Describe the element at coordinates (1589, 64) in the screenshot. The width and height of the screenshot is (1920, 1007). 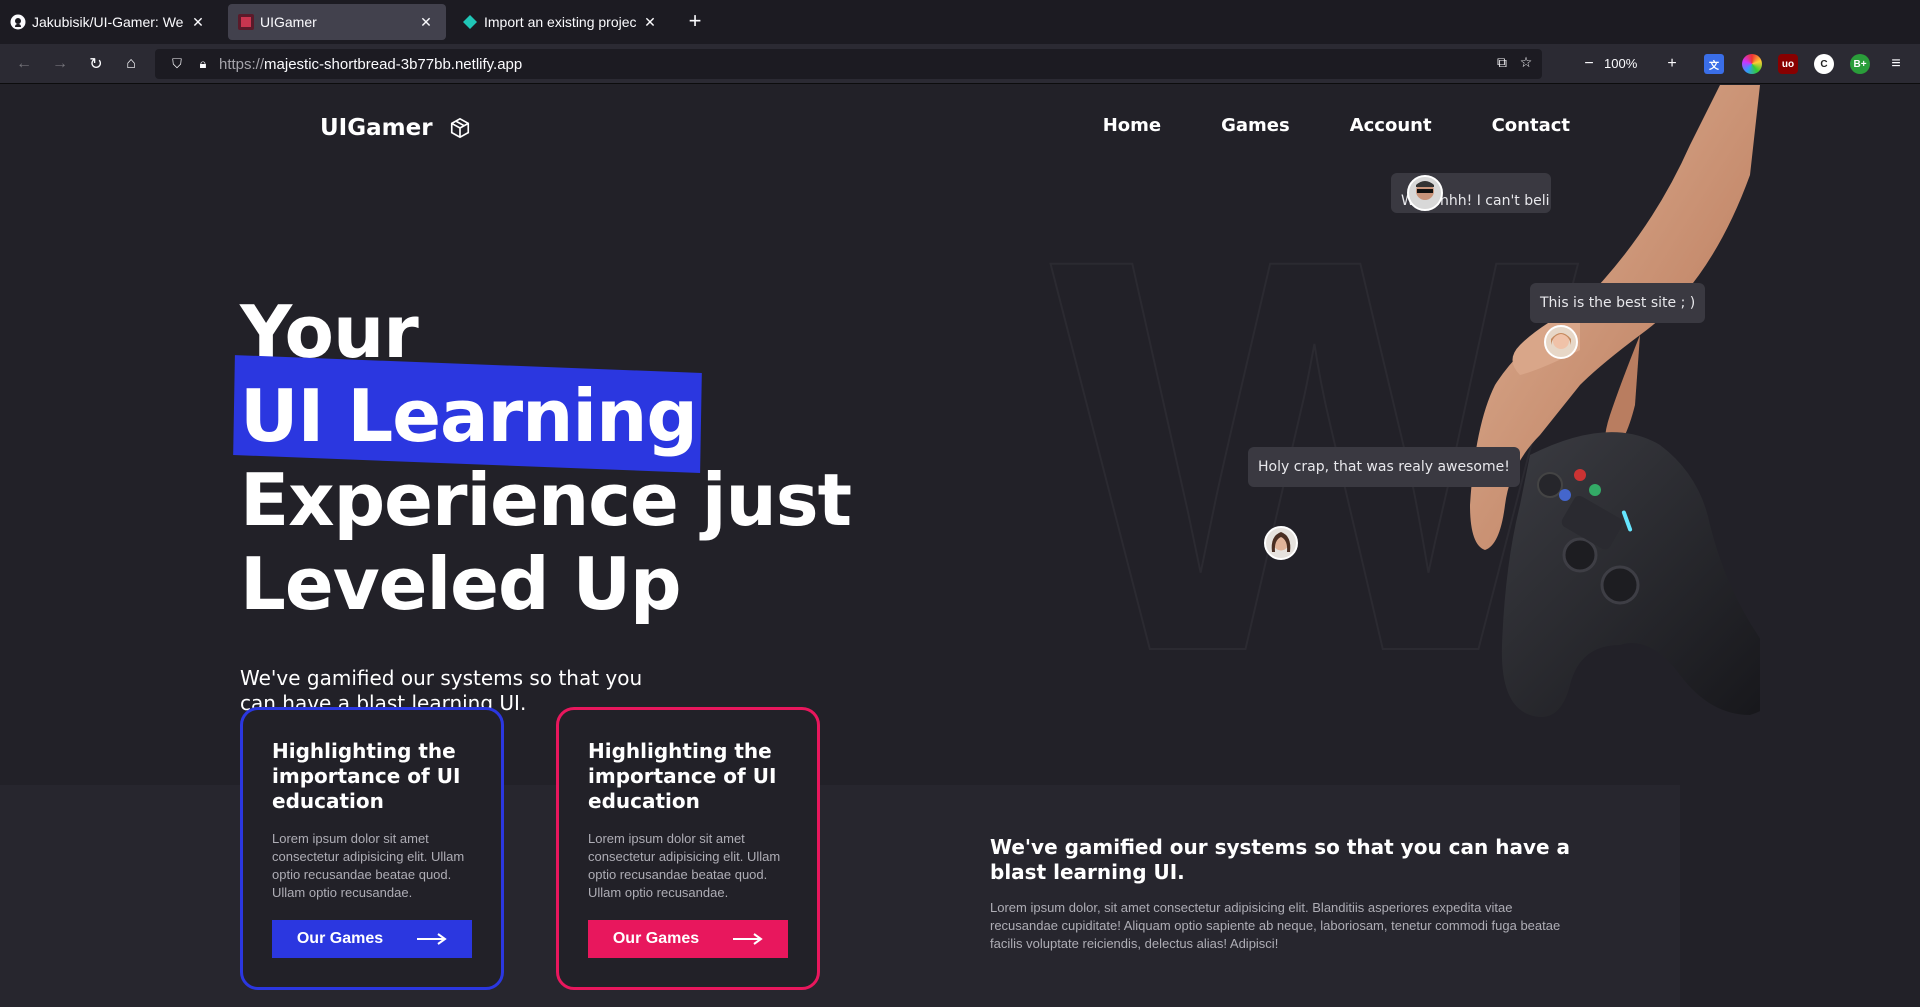
I see `zoom-out-icon: −` at that location.